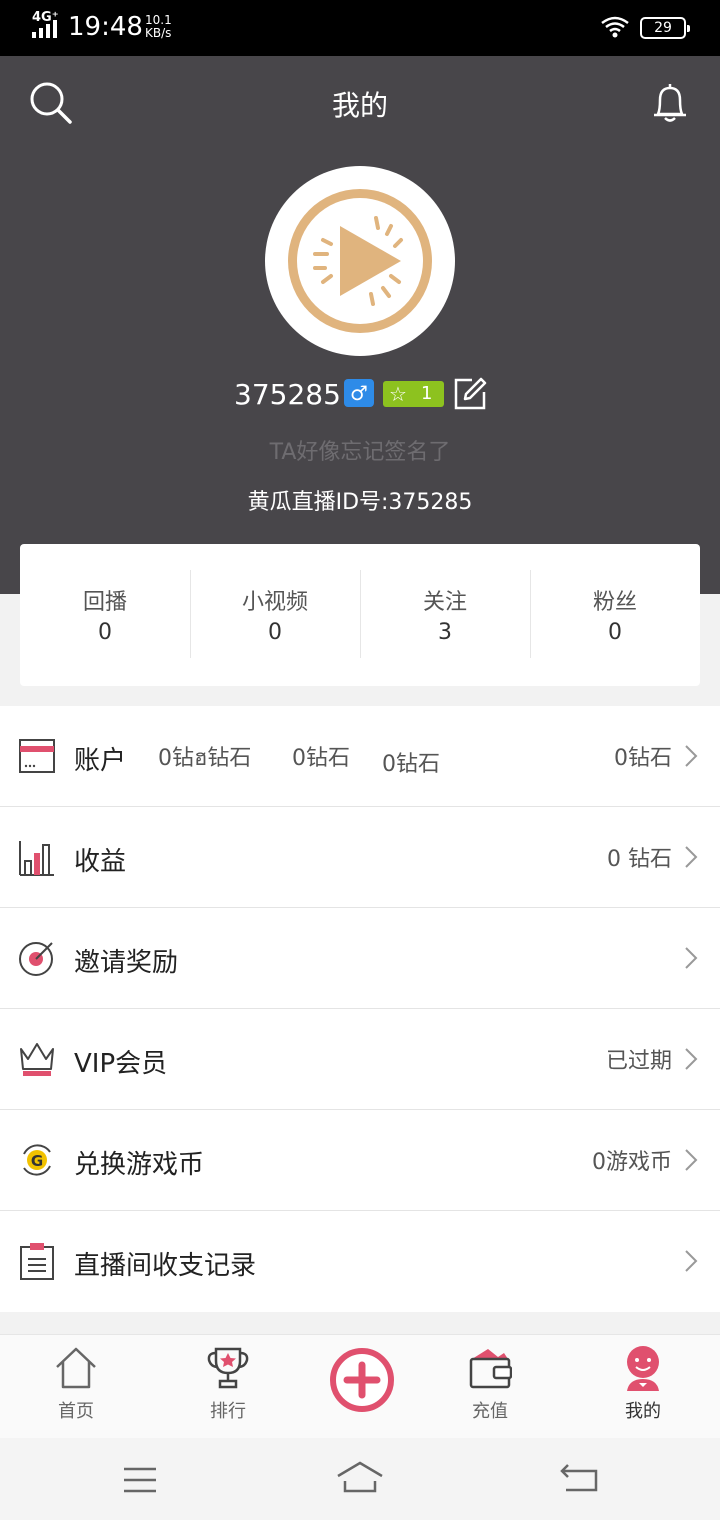 The image size is (720, 1520). What do you see at coordinates (490, 1411) in the screenshot?
I see `tab-label: 充值` at bounding box center [490, 1411].